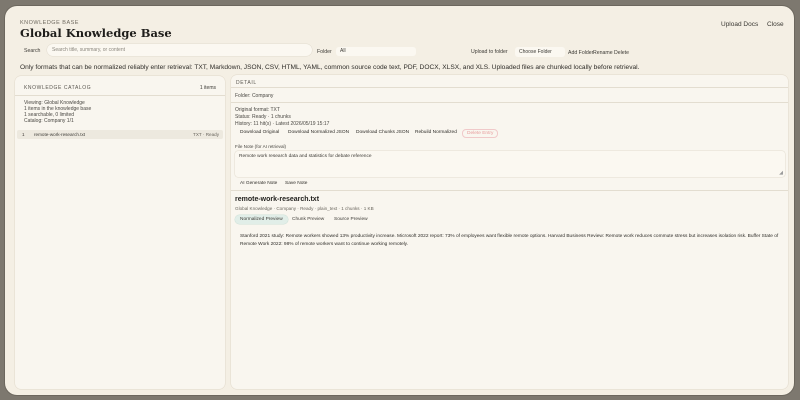 The width and height of the screenshot is (800, 400). Describe the element at coordinates (277, 199) in the screenshot. I see `file-title: remote-work-research.txt` at that location.